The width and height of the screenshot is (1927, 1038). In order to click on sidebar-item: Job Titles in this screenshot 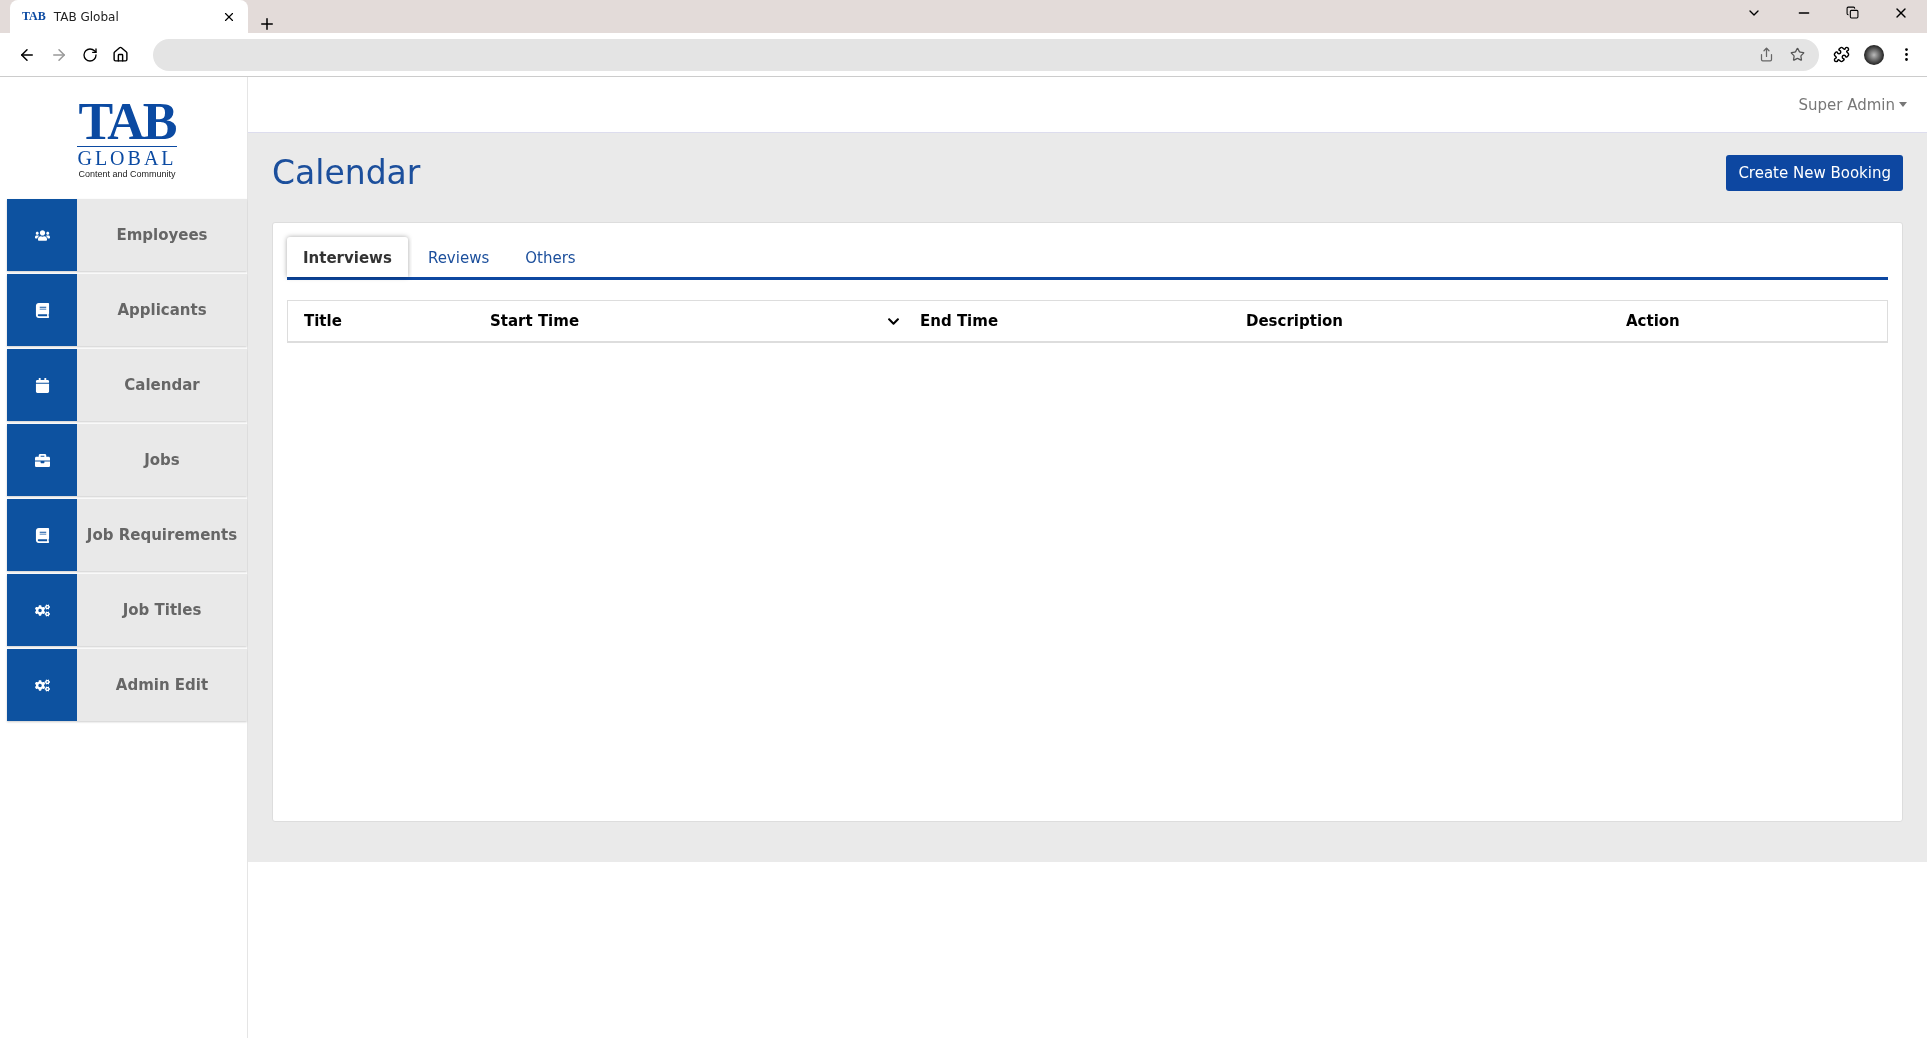, I will do `click(127, 610)`.